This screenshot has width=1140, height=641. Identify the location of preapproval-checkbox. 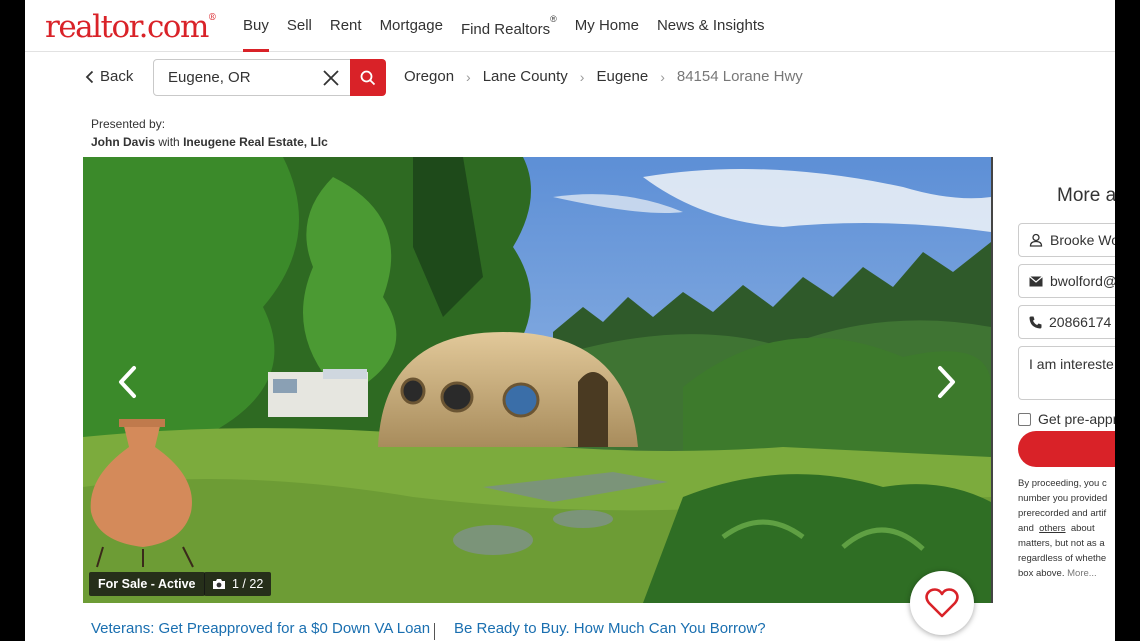
(1024, 419).